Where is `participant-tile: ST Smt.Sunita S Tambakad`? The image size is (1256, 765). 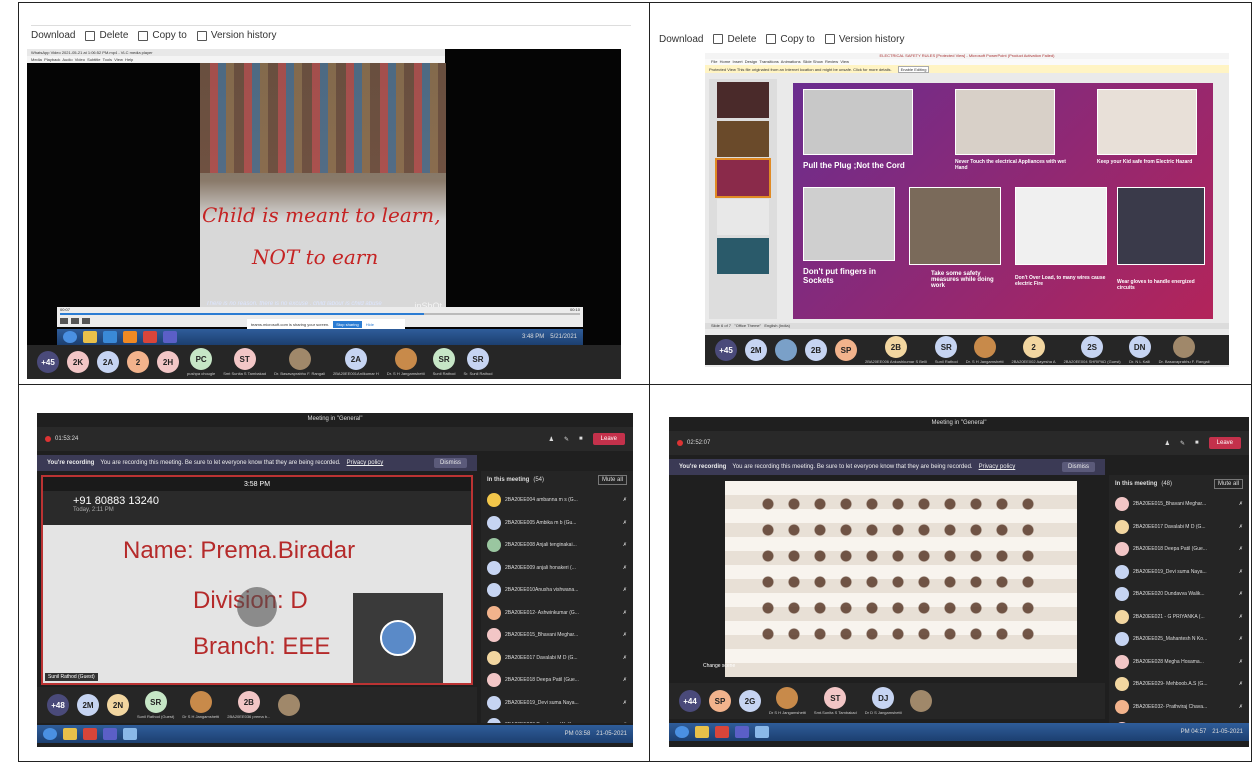 participant-tile: ST Smt.Sunita S Tambakad is located at coordinates (835, 701).